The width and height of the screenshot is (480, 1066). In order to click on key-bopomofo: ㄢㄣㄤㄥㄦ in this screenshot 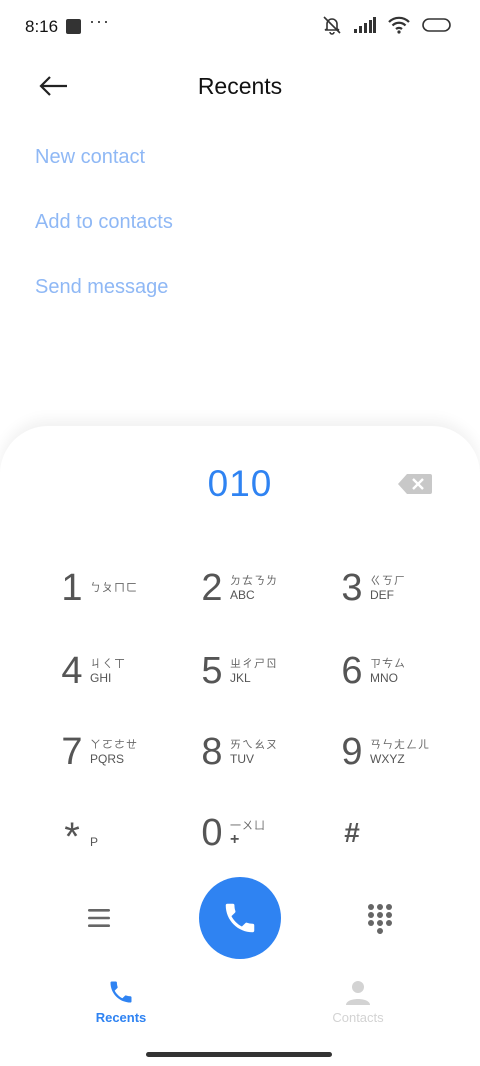, I will do `click(400, 745)`.